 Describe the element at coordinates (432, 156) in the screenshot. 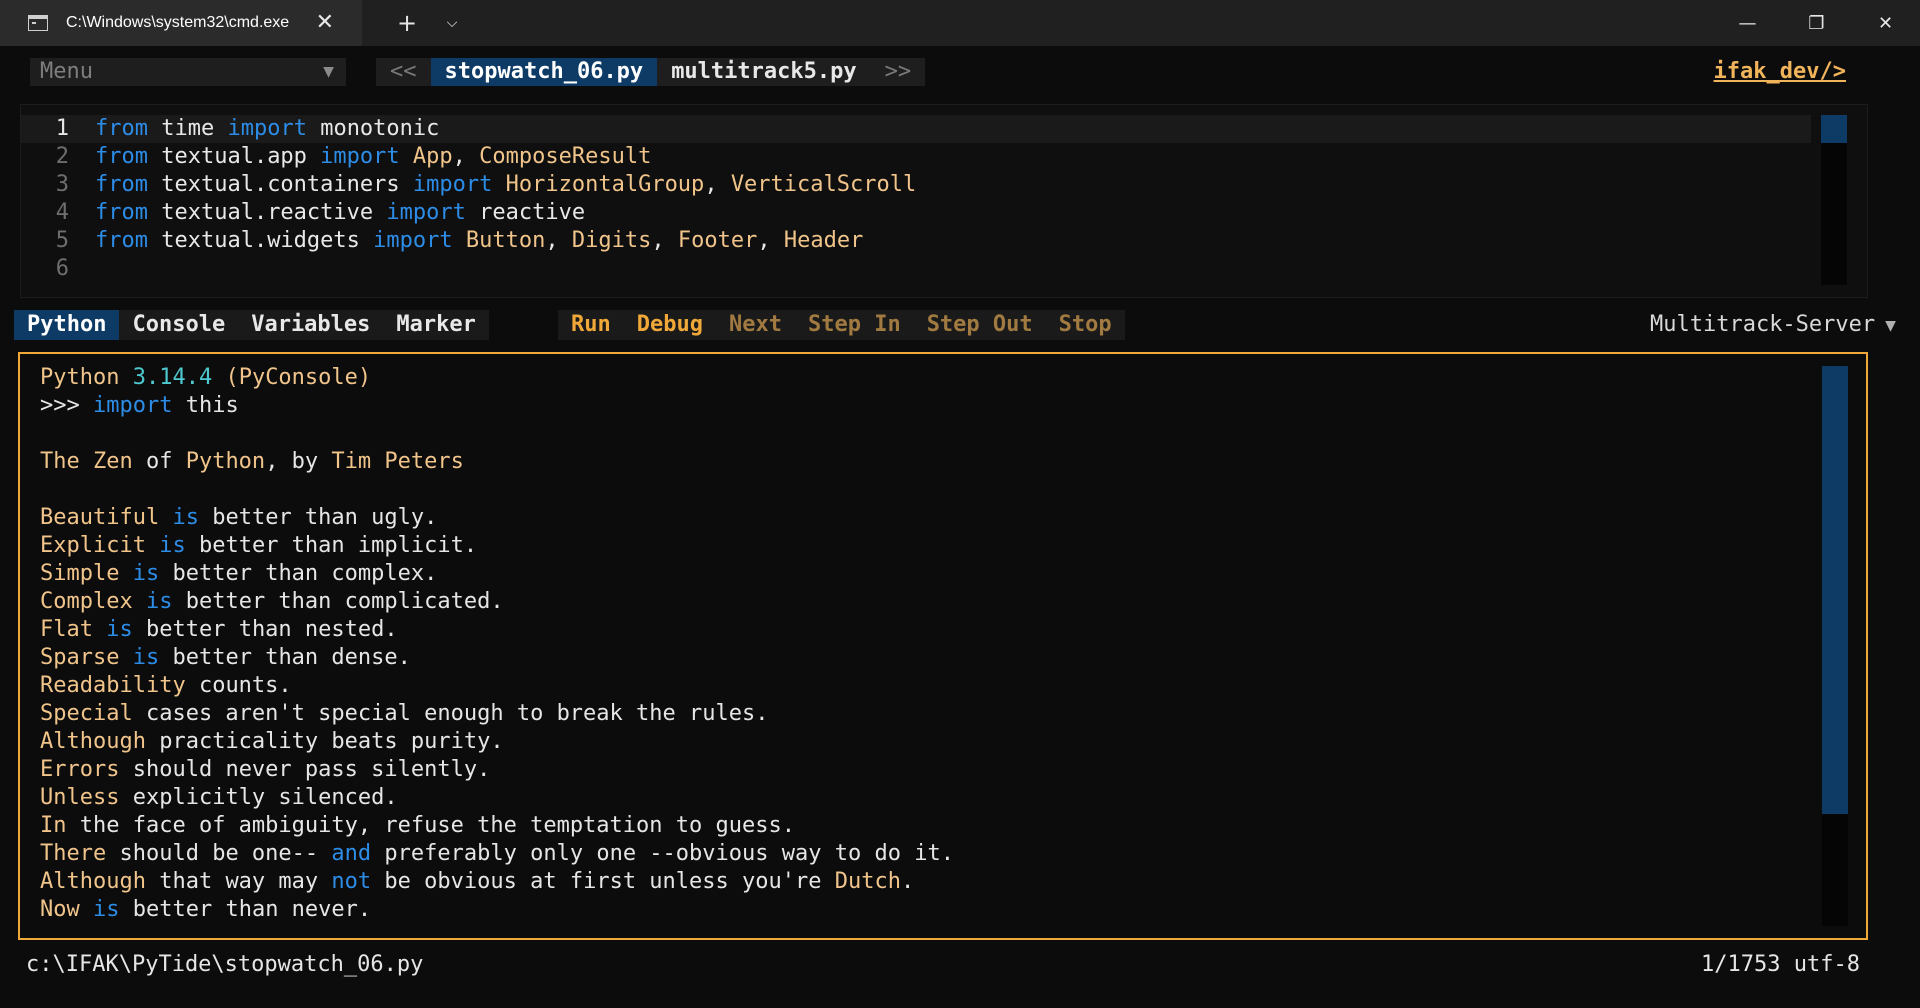

I see `code-token: App` at that location.